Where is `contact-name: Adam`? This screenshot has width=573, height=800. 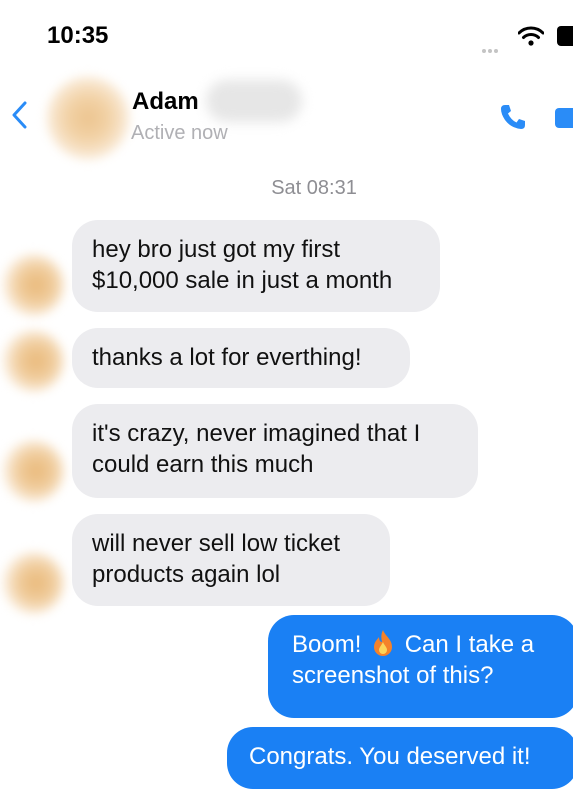
contact-name: Adam is located at coordinates (165, 102).